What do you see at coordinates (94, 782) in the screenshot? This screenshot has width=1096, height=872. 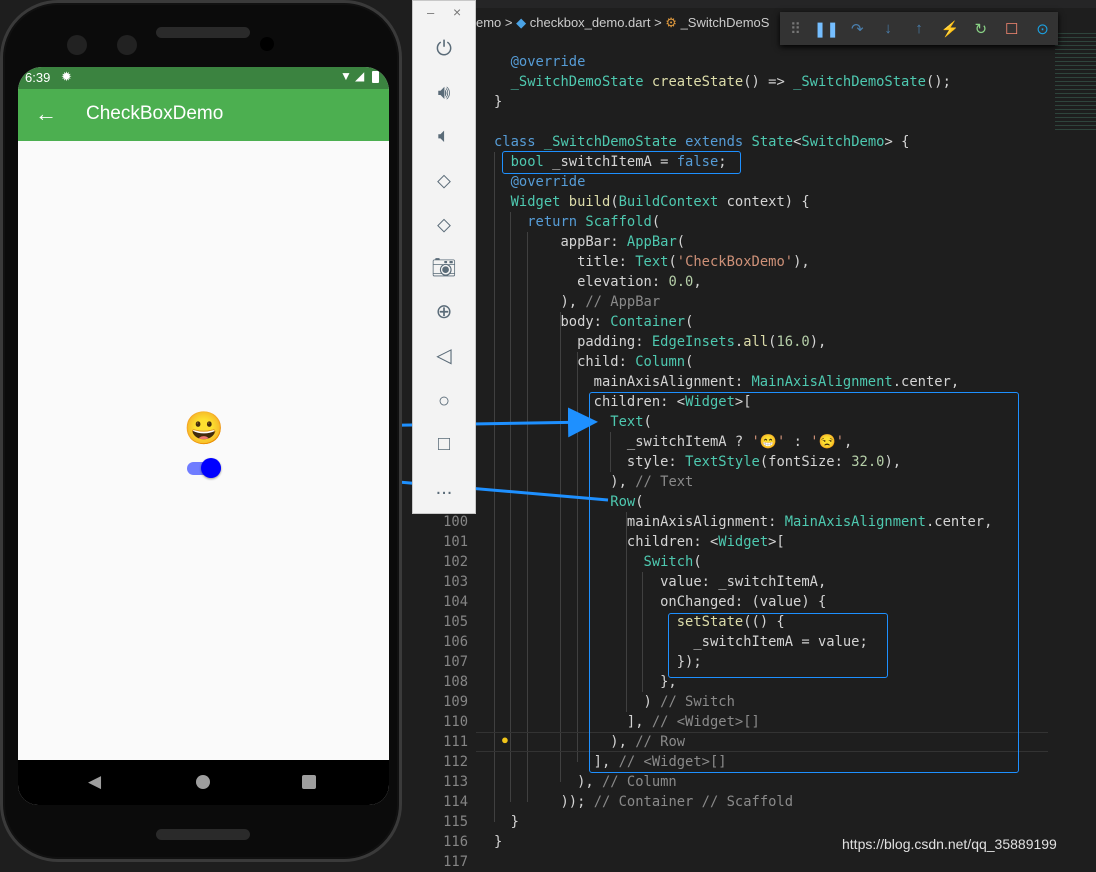 I see `nav-back-icon: ◀` at bounding box center [94, 782].